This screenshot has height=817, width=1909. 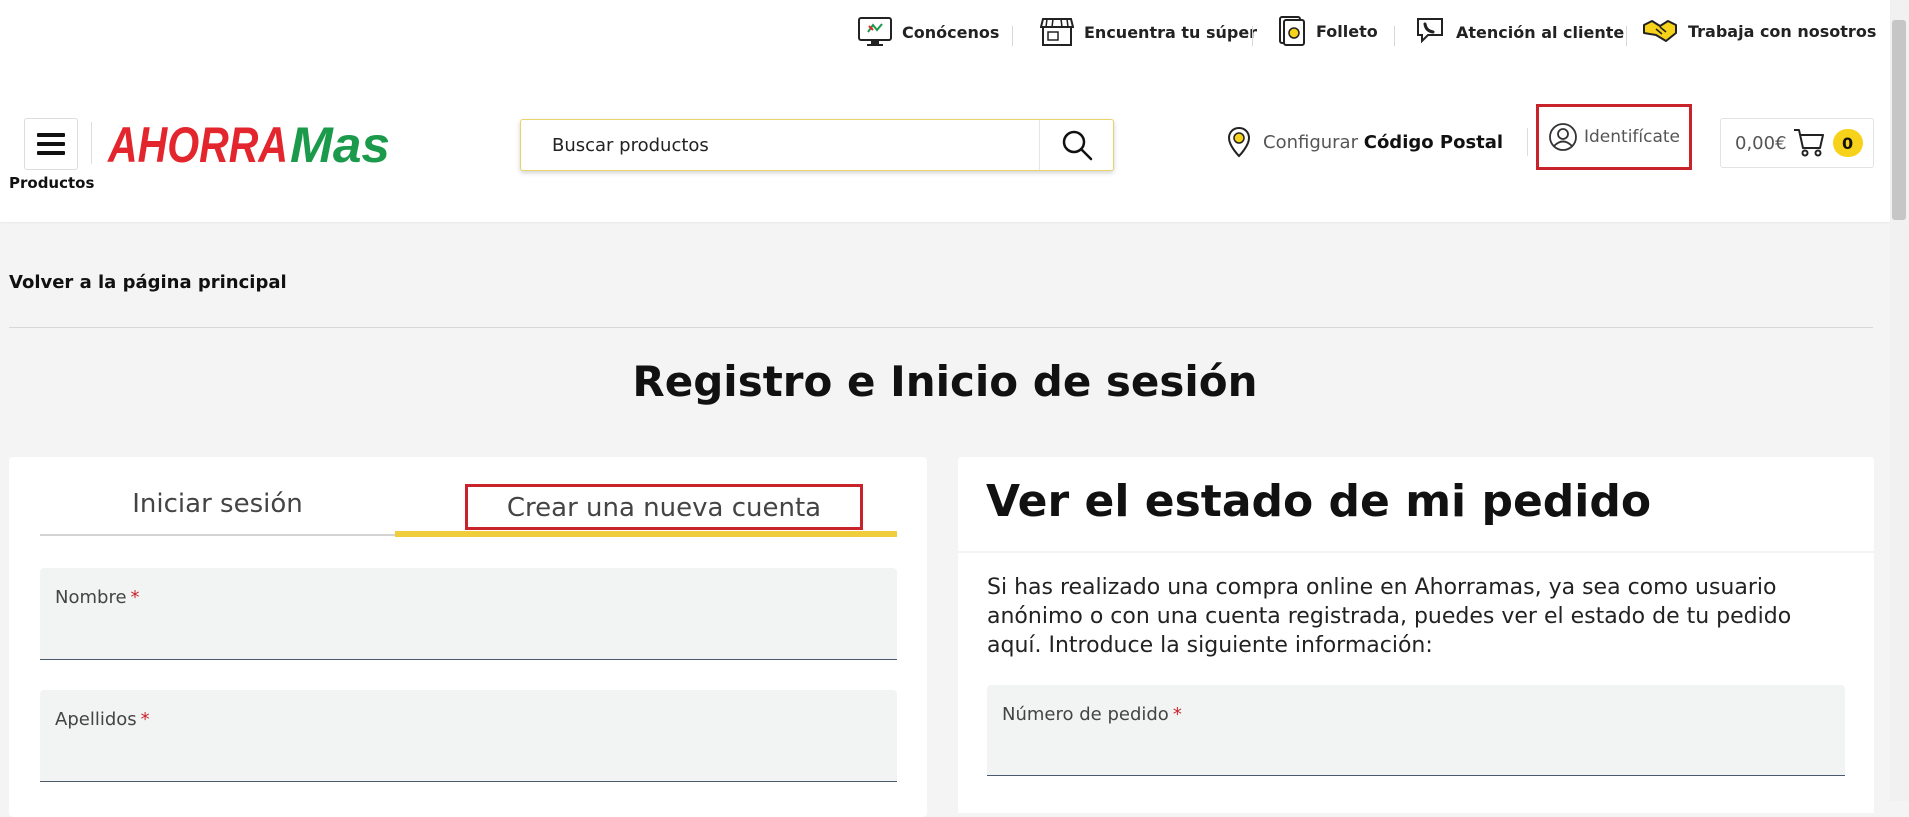 What do you see at coordinates (1057, 32) in the screenshot?
I see `store-icon` at bounding box center [1057, 32].